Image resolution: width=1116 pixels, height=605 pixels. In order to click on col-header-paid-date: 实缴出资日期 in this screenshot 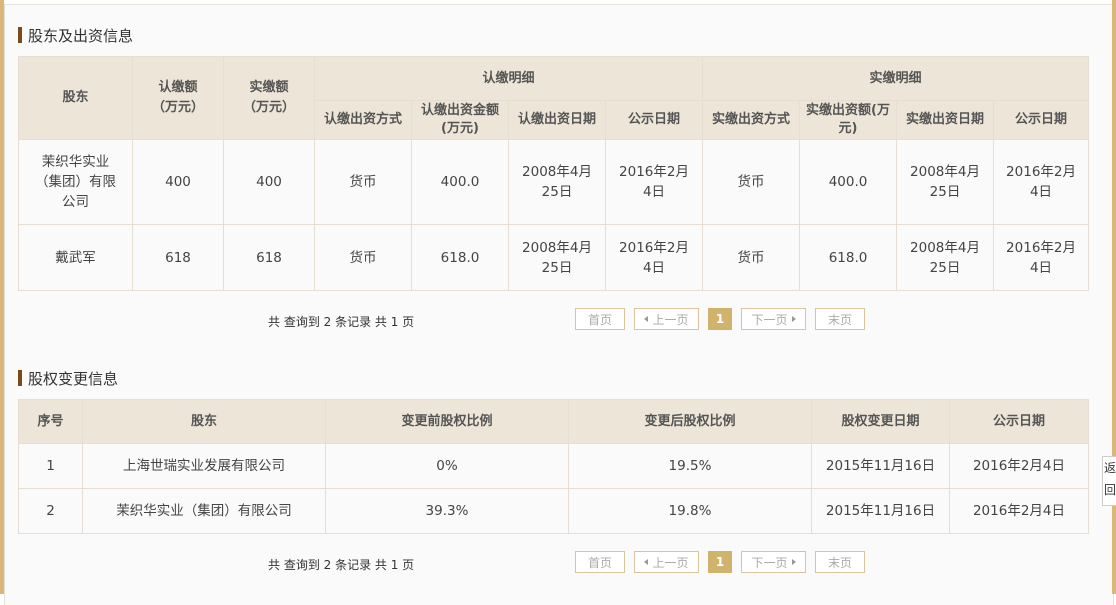, I will do `click(945, 120)`.